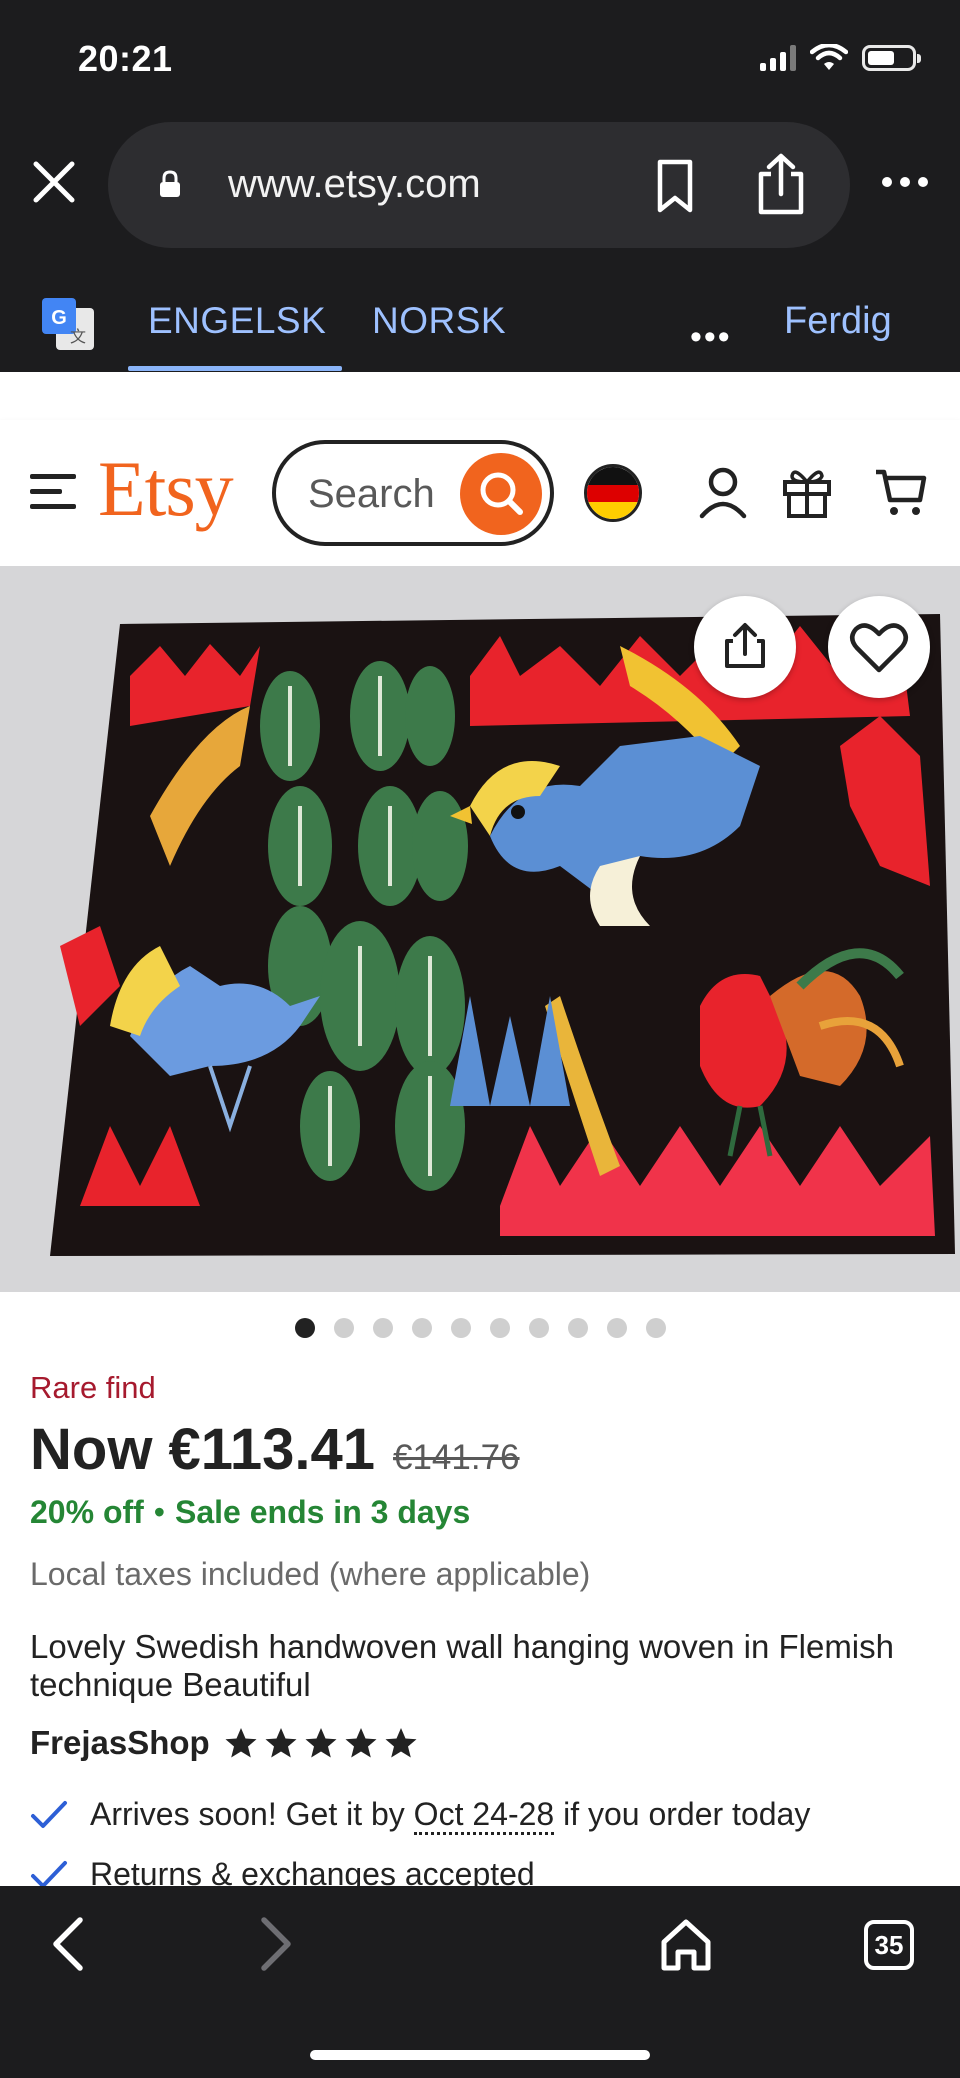 The height and width of the screenshot is (2078, 960). Describe the element at coordinates (125, 58) in the screenshot. I see `status-time: 20:21` at that location.